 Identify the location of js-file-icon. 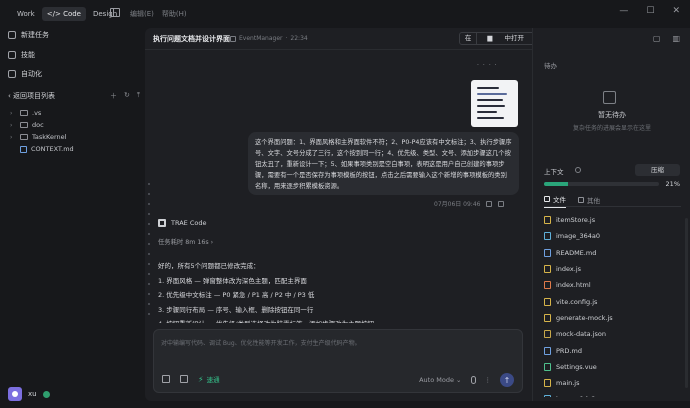
(547, 383).